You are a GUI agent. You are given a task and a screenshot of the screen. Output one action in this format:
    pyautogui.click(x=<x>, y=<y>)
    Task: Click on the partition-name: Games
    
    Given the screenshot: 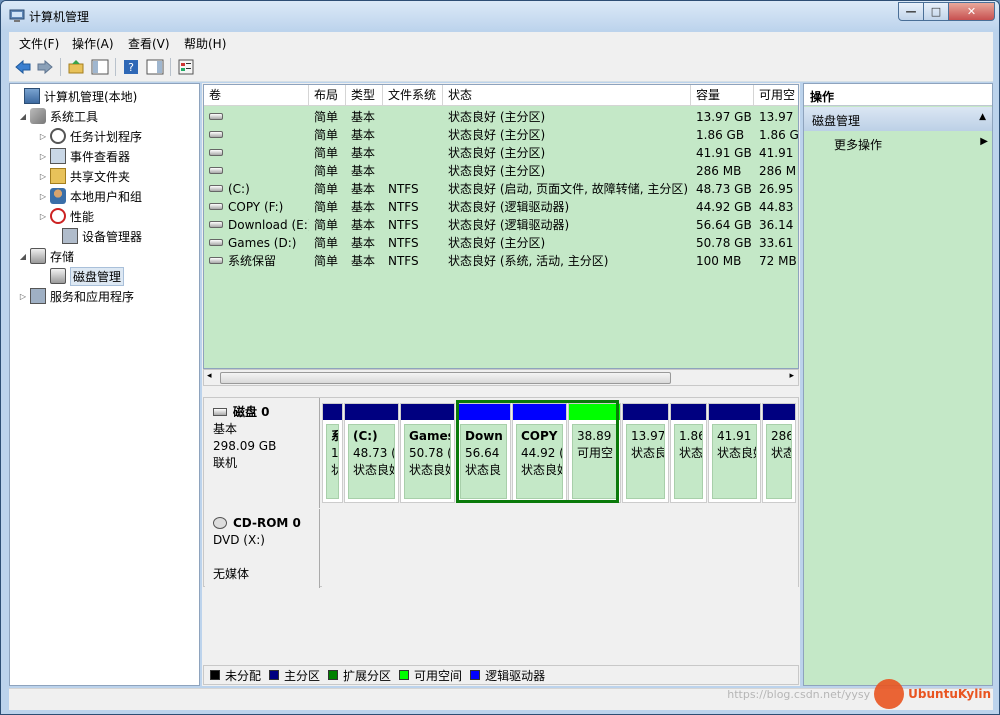 What is the action you would take?
    pyautogui.click(x=430, y=436)
    